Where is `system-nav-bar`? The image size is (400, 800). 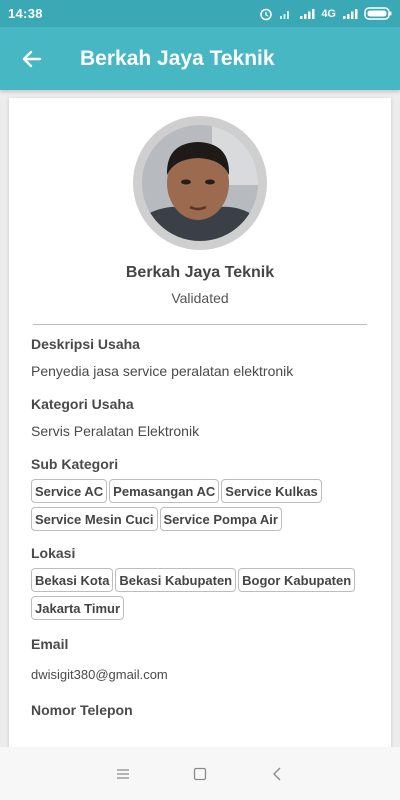 system-nav-bar is located at coordinates (200, 773).